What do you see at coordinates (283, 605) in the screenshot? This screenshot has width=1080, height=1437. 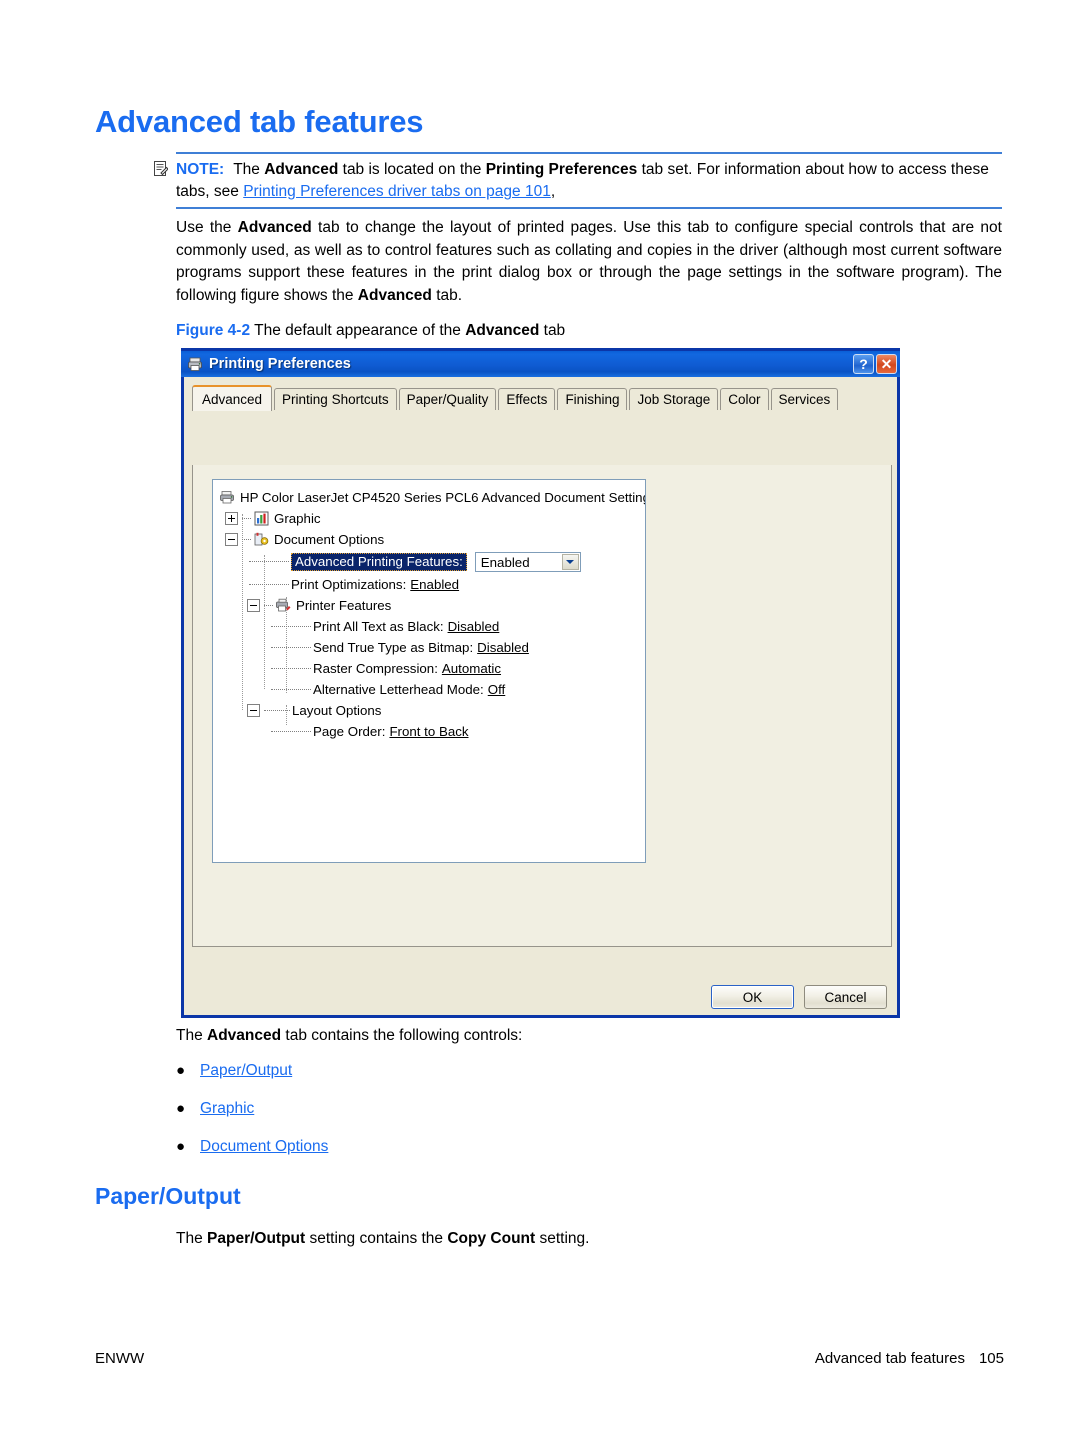 I see `printer-features-icon` at bounding box center [283, 605].